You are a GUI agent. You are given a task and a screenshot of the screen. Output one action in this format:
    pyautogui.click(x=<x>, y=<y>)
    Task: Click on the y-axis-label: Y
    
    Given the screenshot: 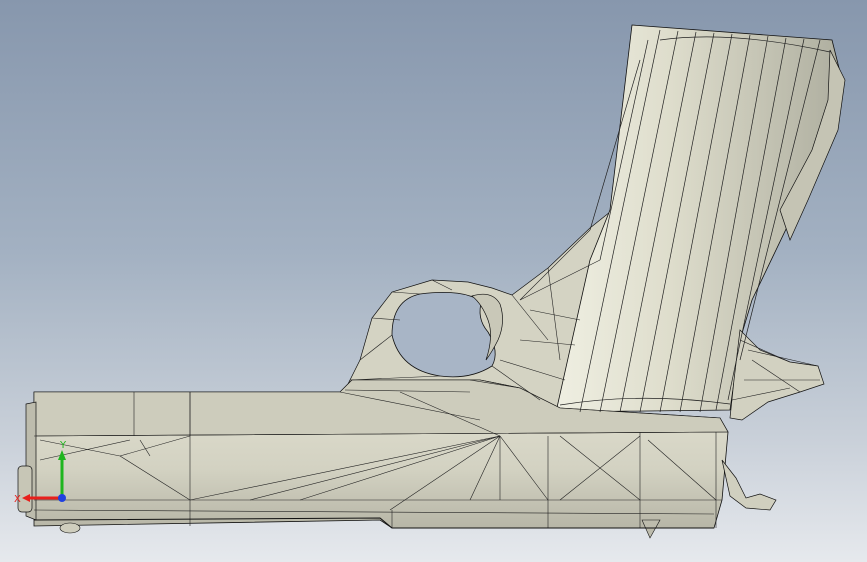 What is the action you would take?
    pyautogui.click(x=63, y=445)
    